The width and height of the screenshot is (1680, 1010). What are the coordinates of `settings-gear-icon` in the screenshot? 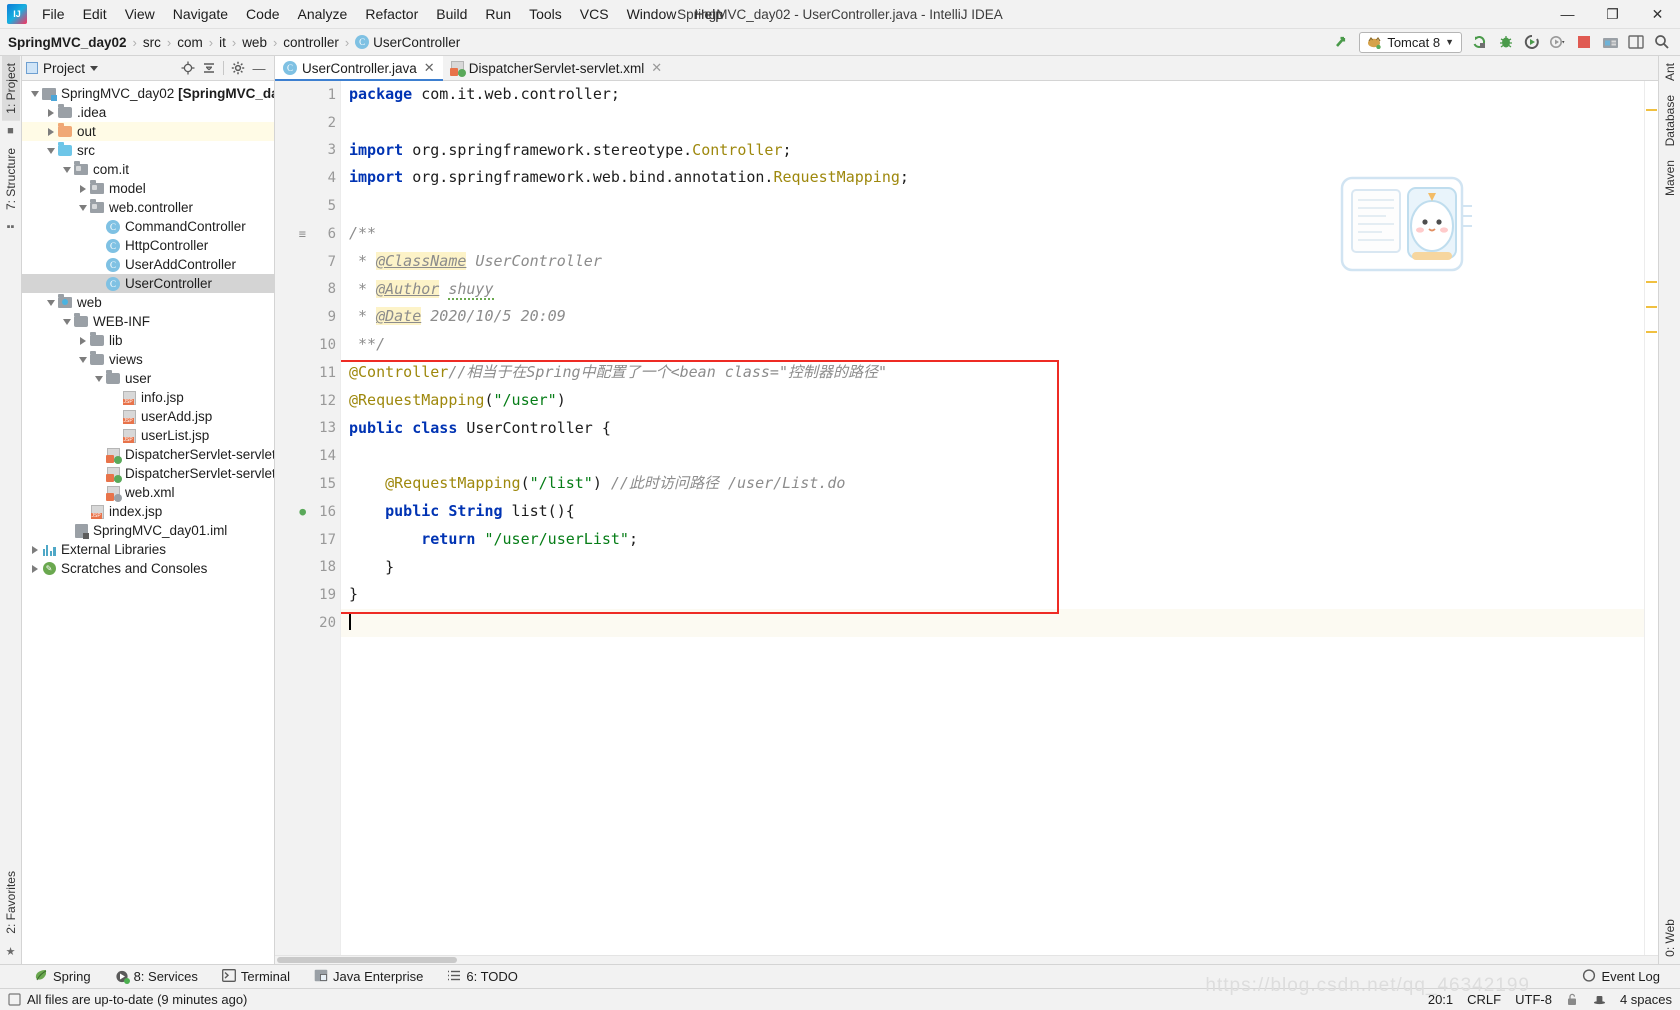 It's located at (238, 68).